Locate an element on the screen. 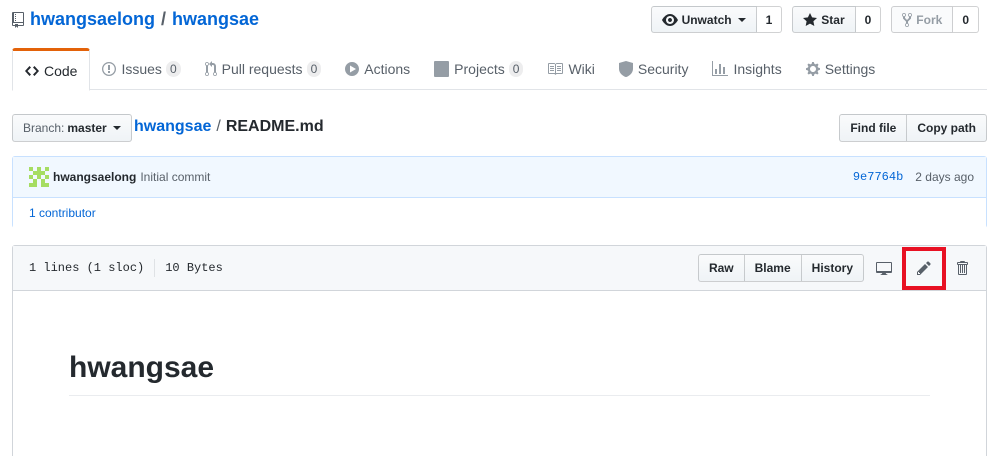 The image size is (987, 456). file-nav-buttons: Find file Copy path is located at coordinates (913, 128).